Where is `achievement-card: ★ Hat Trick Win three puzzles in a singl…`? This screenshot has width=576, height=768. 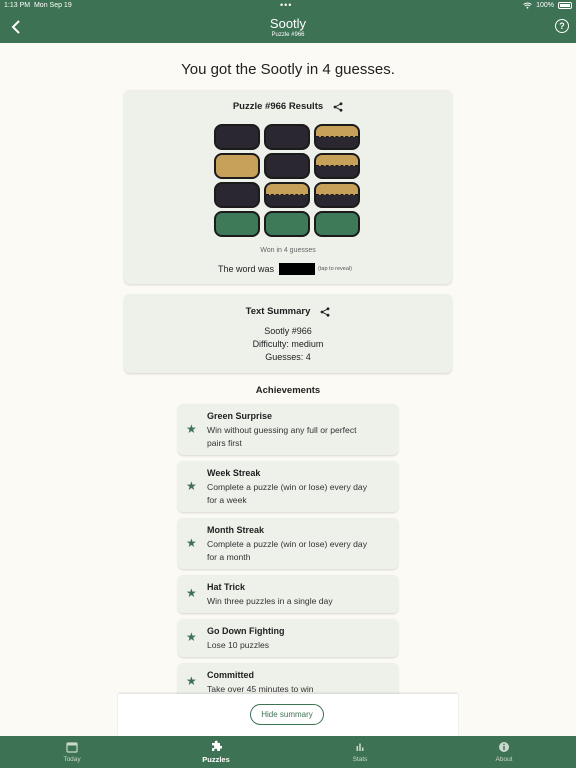 achievement-card: ★ Hat Trick Win three puzzles in a singl… is located at coordinates (288, 594).